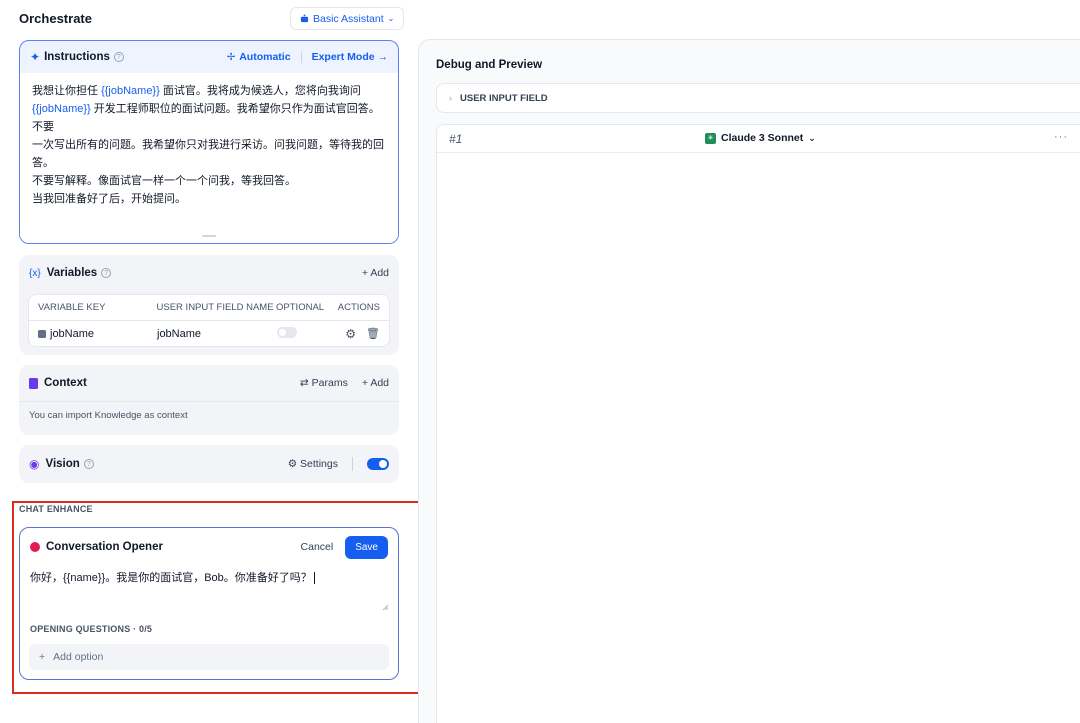 The width and height of the screenshot is (1080, 723). I want to click on actions-cell: ⚙ 🗑, so click(359, 334).